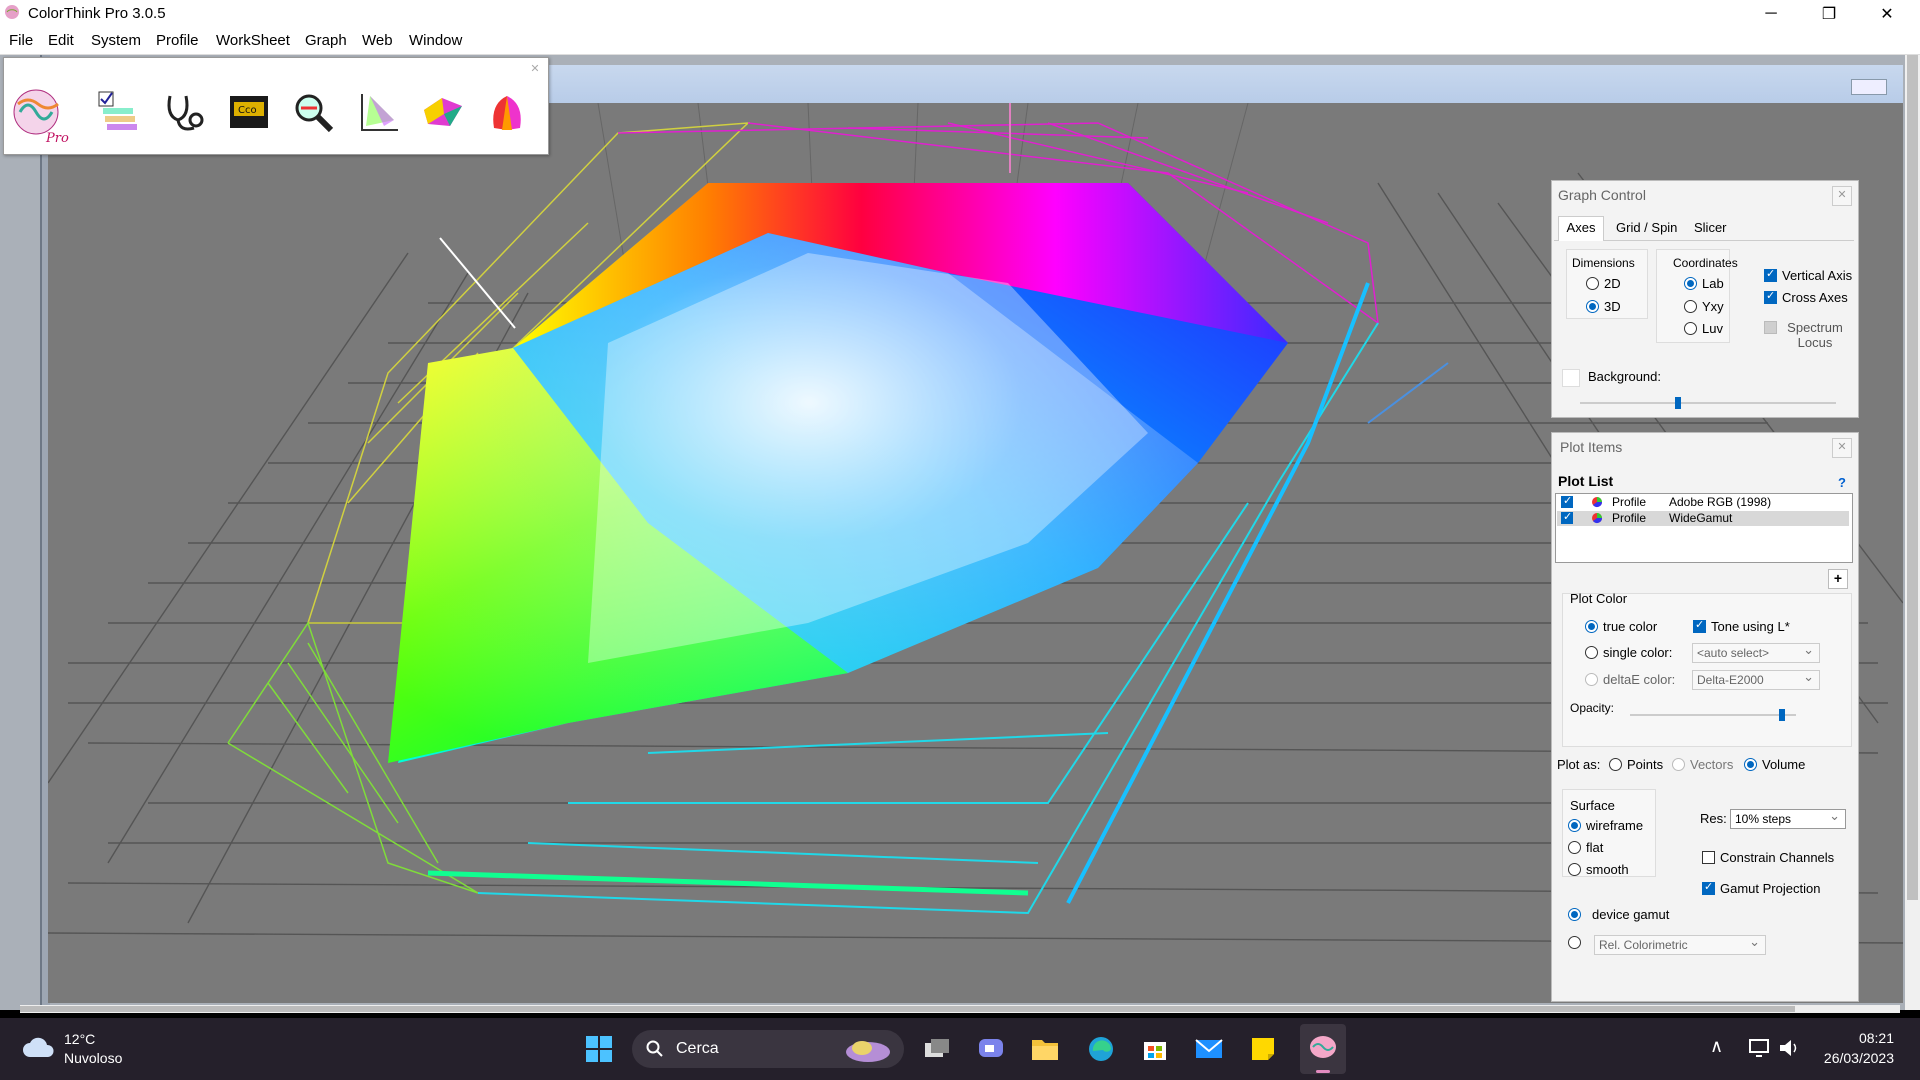 This screenshot has width=1920, height=1080. I want to click on menu-system: System, so click(116, 40).